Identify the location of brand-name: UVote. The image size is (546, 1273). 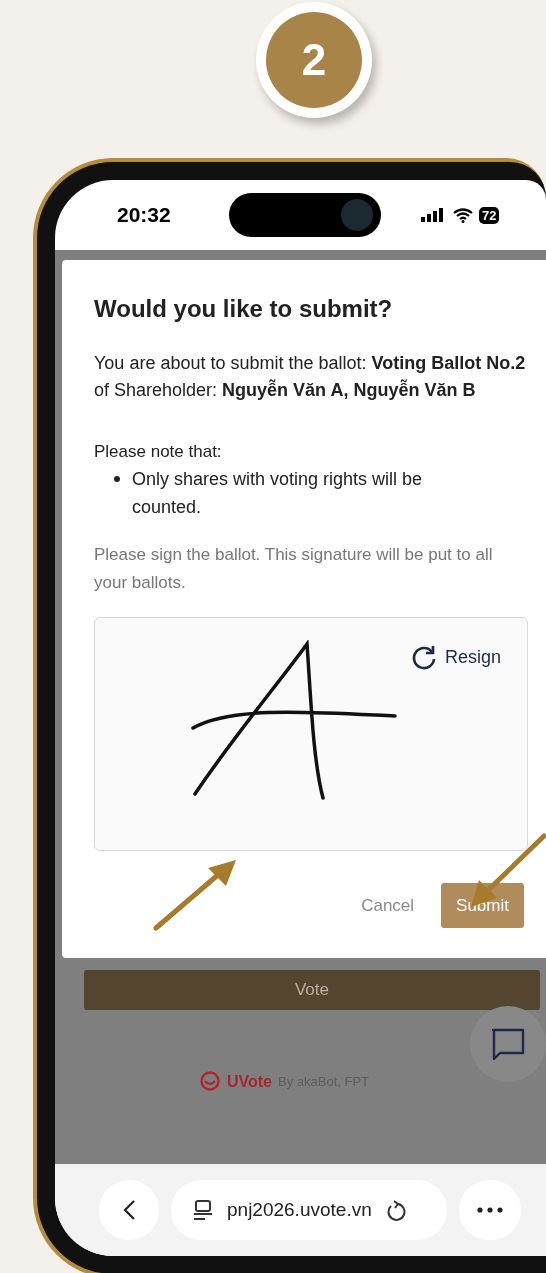
(249, 1082).